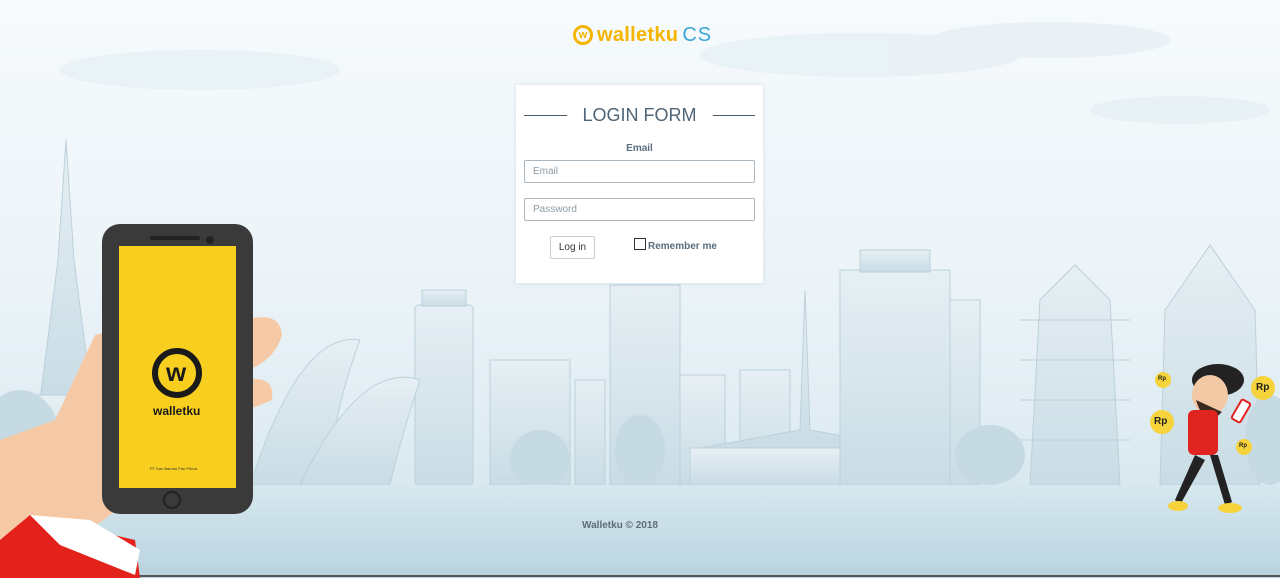 This screenshot has width=1280, height=578. I want to click on remember-me: Remember me, so click(675, 245).